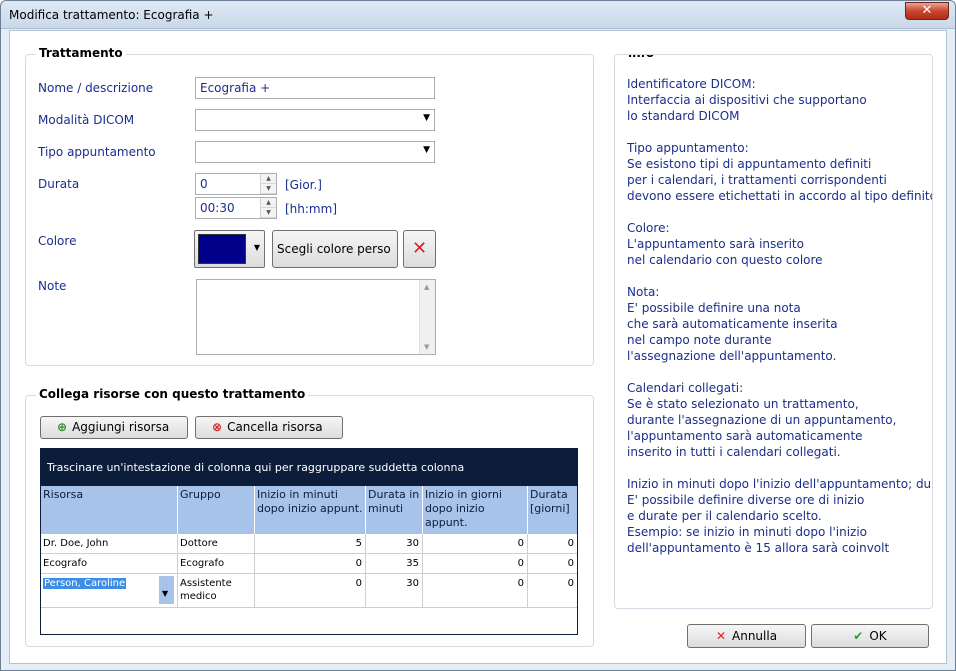 This screenshot has width=956, height=671. Describe the element at coordinates (648, 228) in the screenshot. I see `info-line: Colore:` at that location.